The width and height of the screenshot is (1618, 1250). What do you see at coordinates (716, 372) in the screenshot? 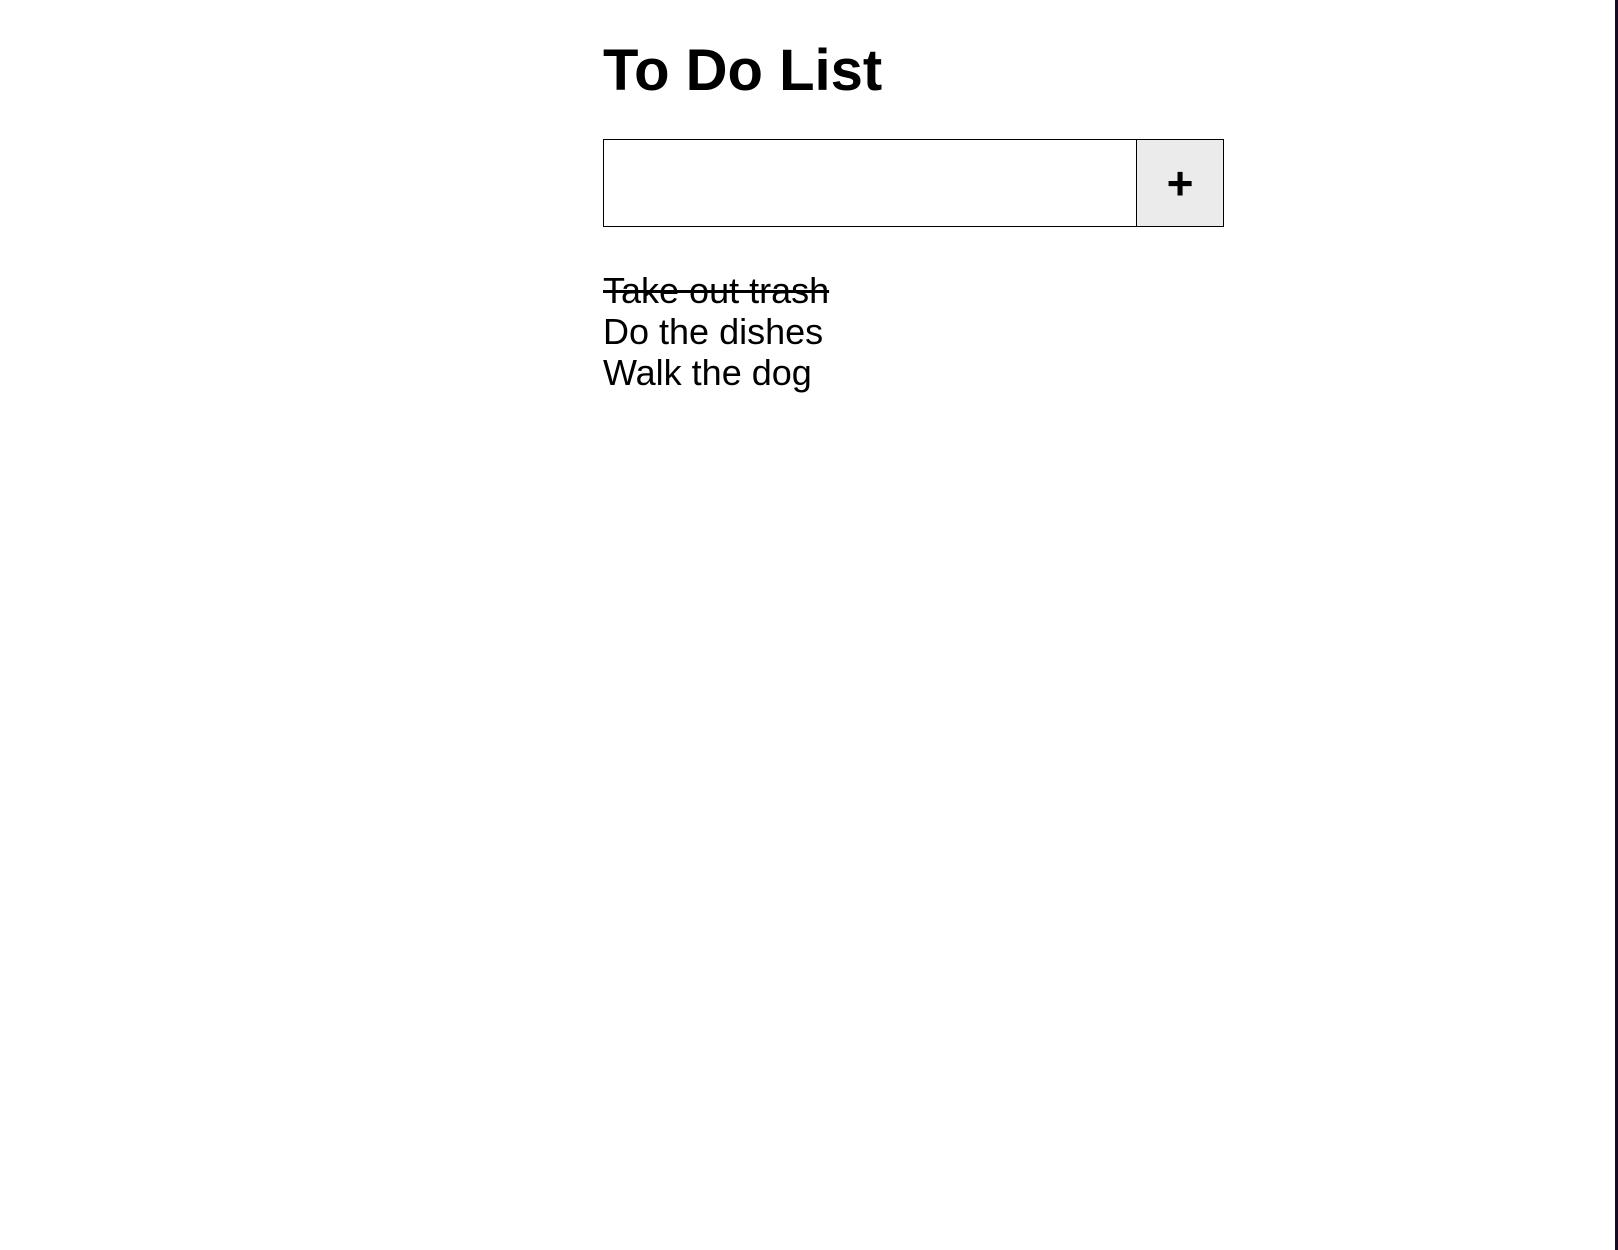
I see `todo-item: Walk the dog` at bounding box center [716, 372].